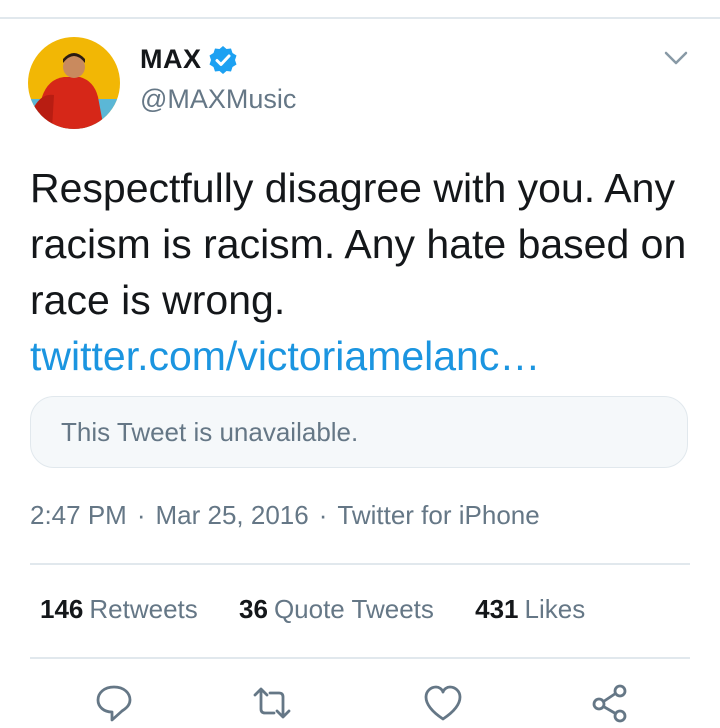  Describe the element at coordinates (610, 703) in the screenshot. I see `share-icon` at that location.